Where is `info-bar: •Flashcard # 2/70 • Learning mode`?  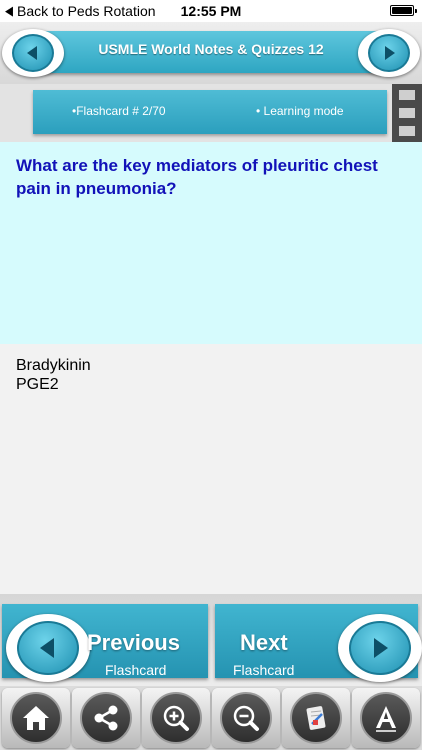 info-bar: •Flashcard # 2/70 • Learning mode is located at coordinates (211, 113).